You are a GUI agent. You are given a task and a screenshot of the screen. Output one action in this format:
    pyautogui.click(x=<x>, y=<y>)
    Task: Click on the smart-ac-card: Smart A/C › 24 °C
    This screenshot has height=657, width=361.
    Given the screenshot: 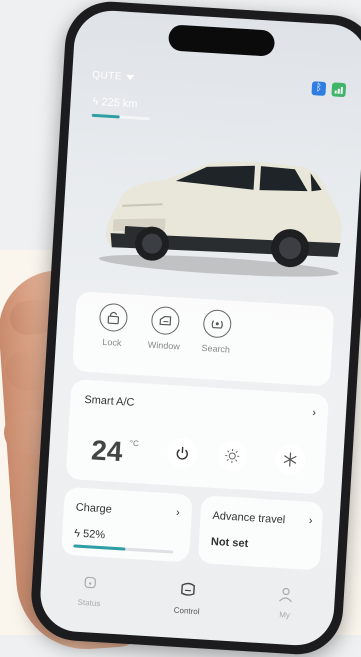 What is the action you would take?
    pyautogui.click(x=198, y=437)
    